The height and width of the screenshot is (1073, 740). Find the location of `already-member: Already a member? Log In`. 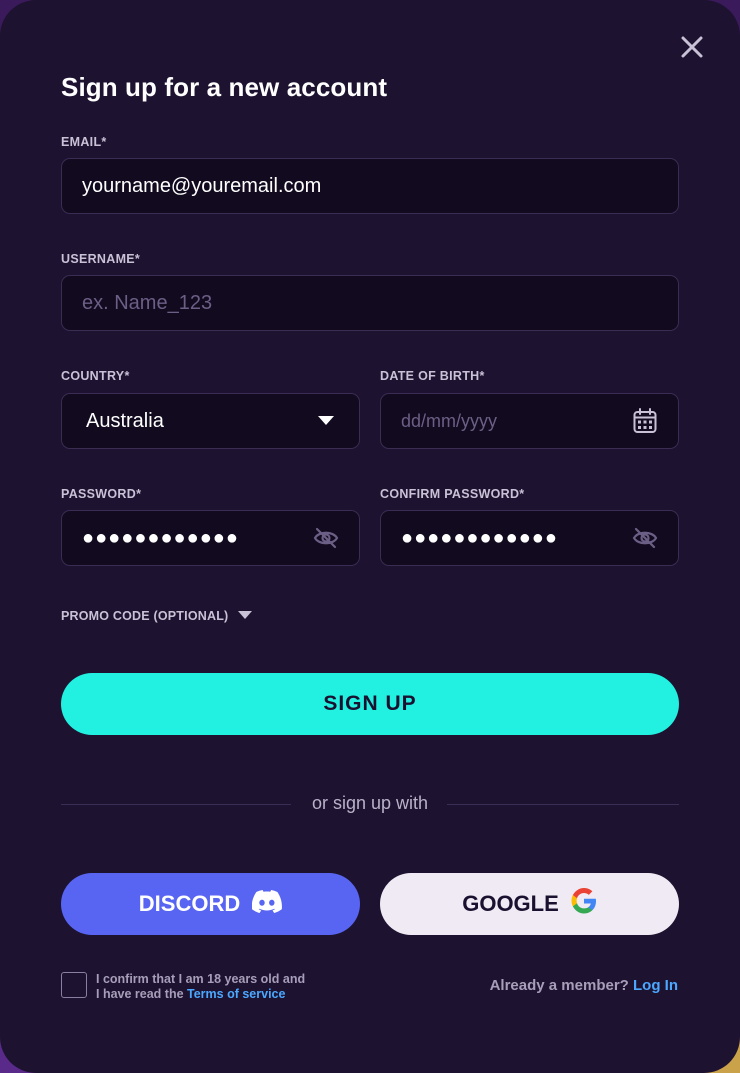

already-member: Already a member? Log In is located at coordinates (584, 985).